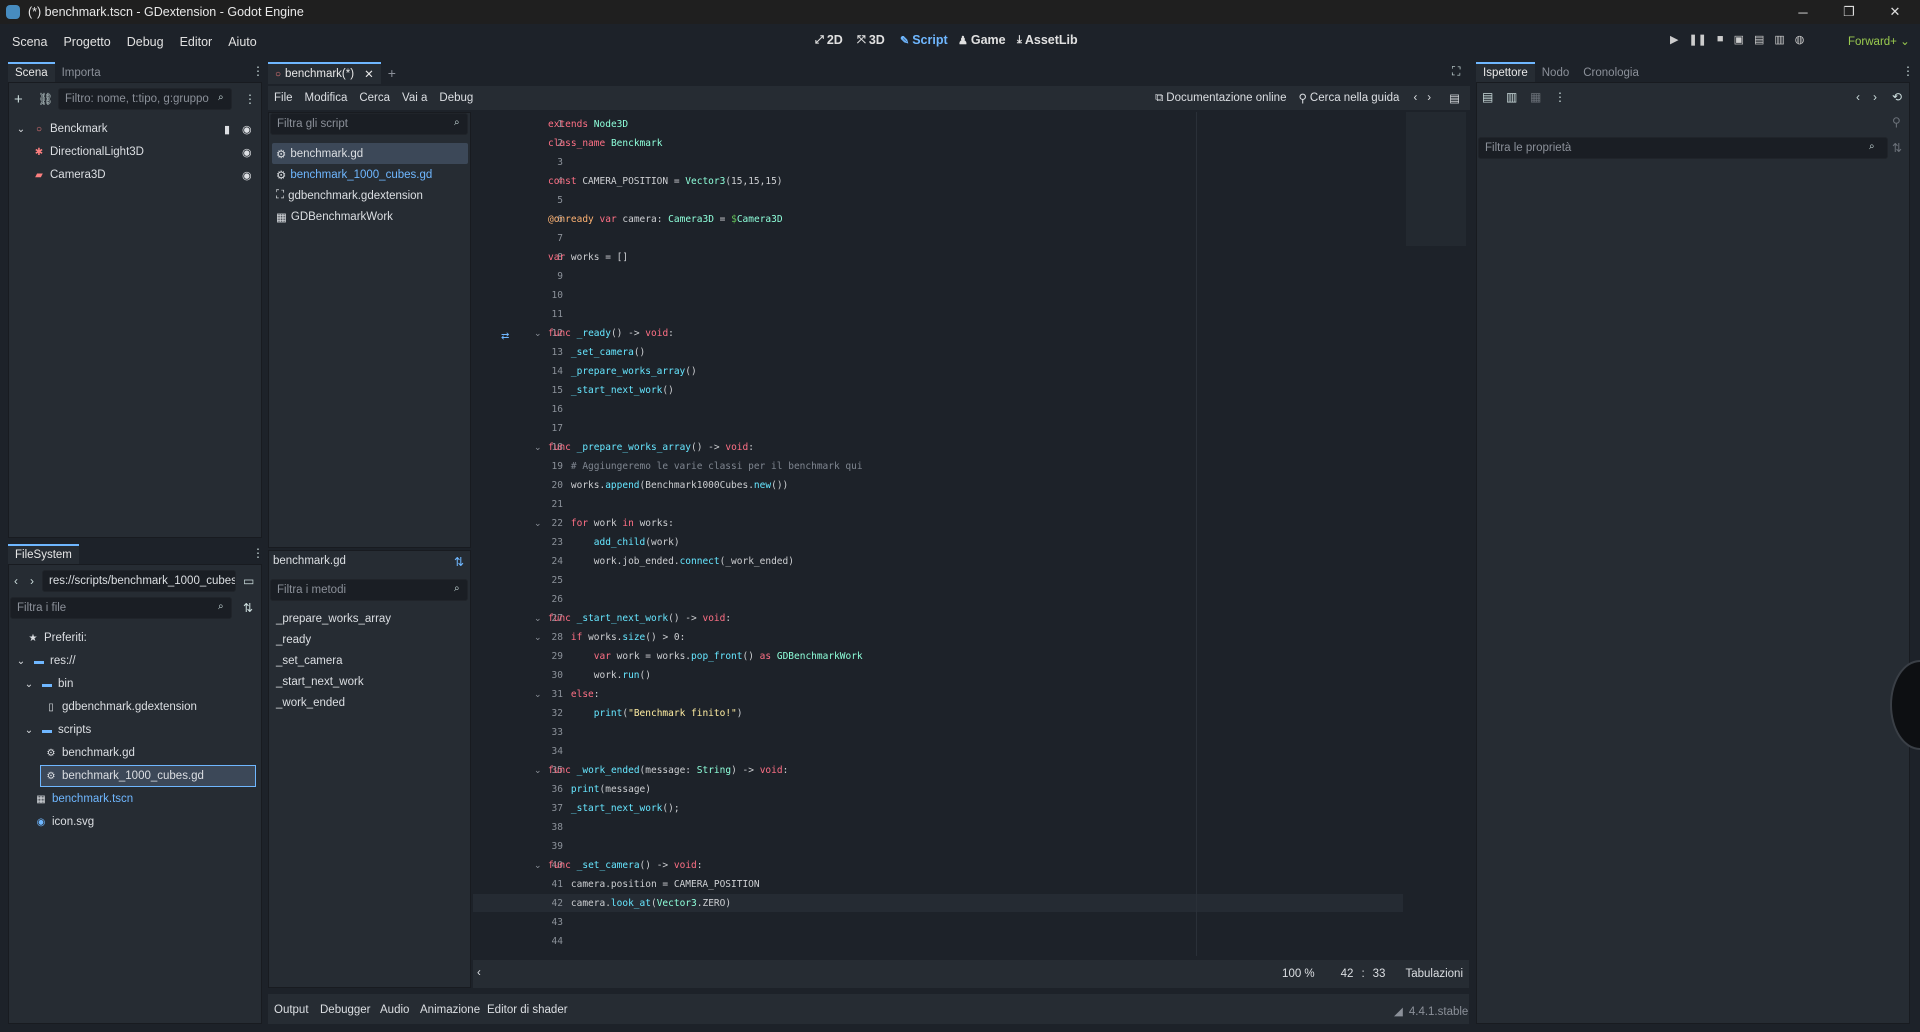 Image resolution: width=1920 pixels, height=1032 pixels. Describe the element at coordinates (459, 562) in the screenshot. I see `sort-methods-icon: ⇅` at that location.